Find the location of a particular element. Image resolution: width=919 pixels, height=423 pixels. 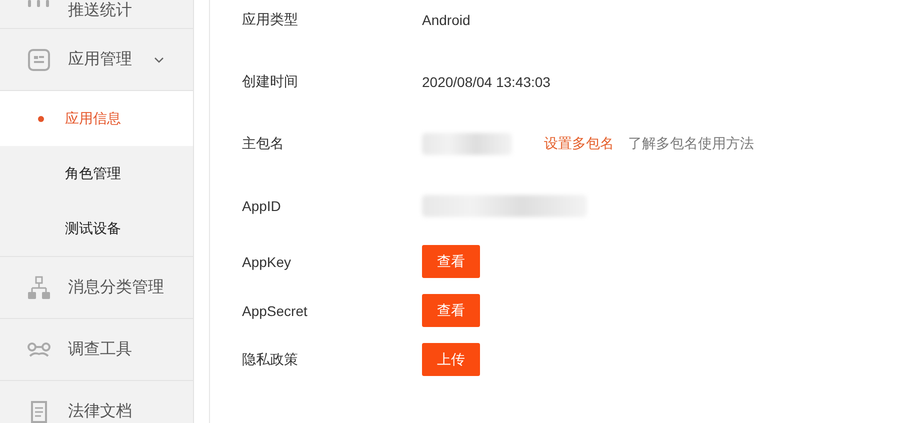

bar-chart-icon is located at coordinates (39, 4).